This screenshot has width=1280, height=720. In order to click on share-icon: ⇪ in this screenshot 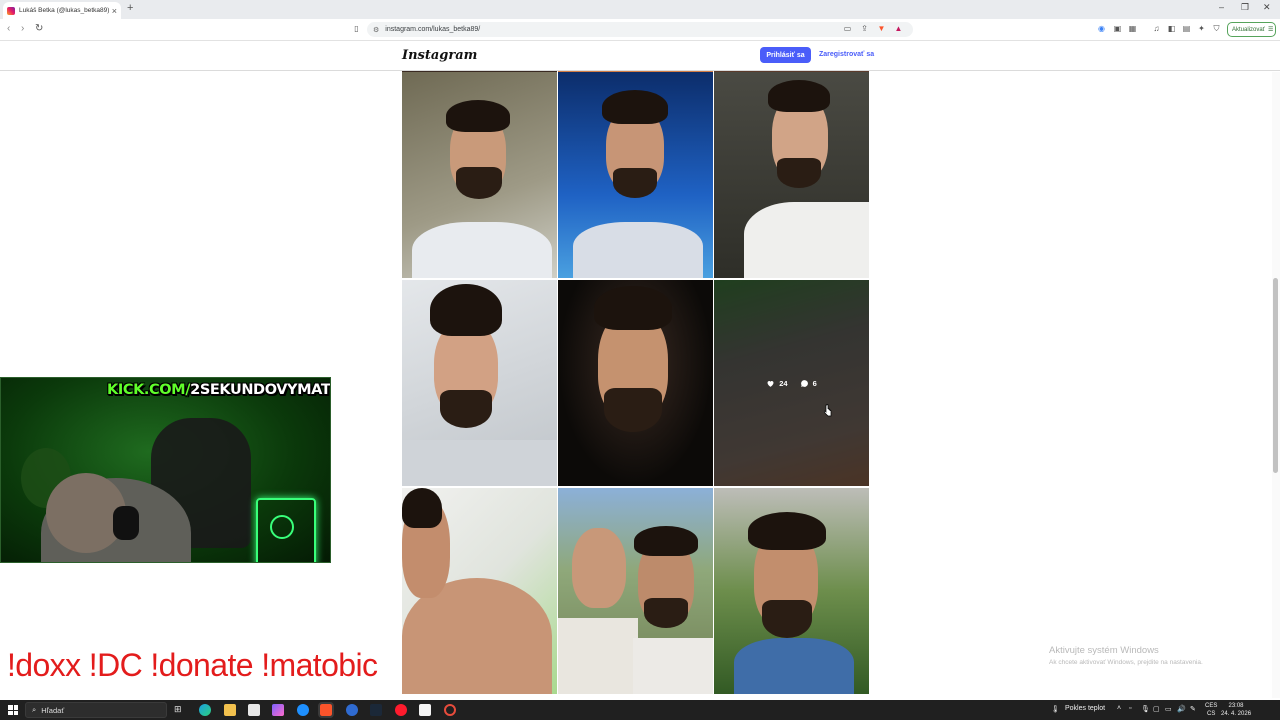, I will do `click(864, 28)`.